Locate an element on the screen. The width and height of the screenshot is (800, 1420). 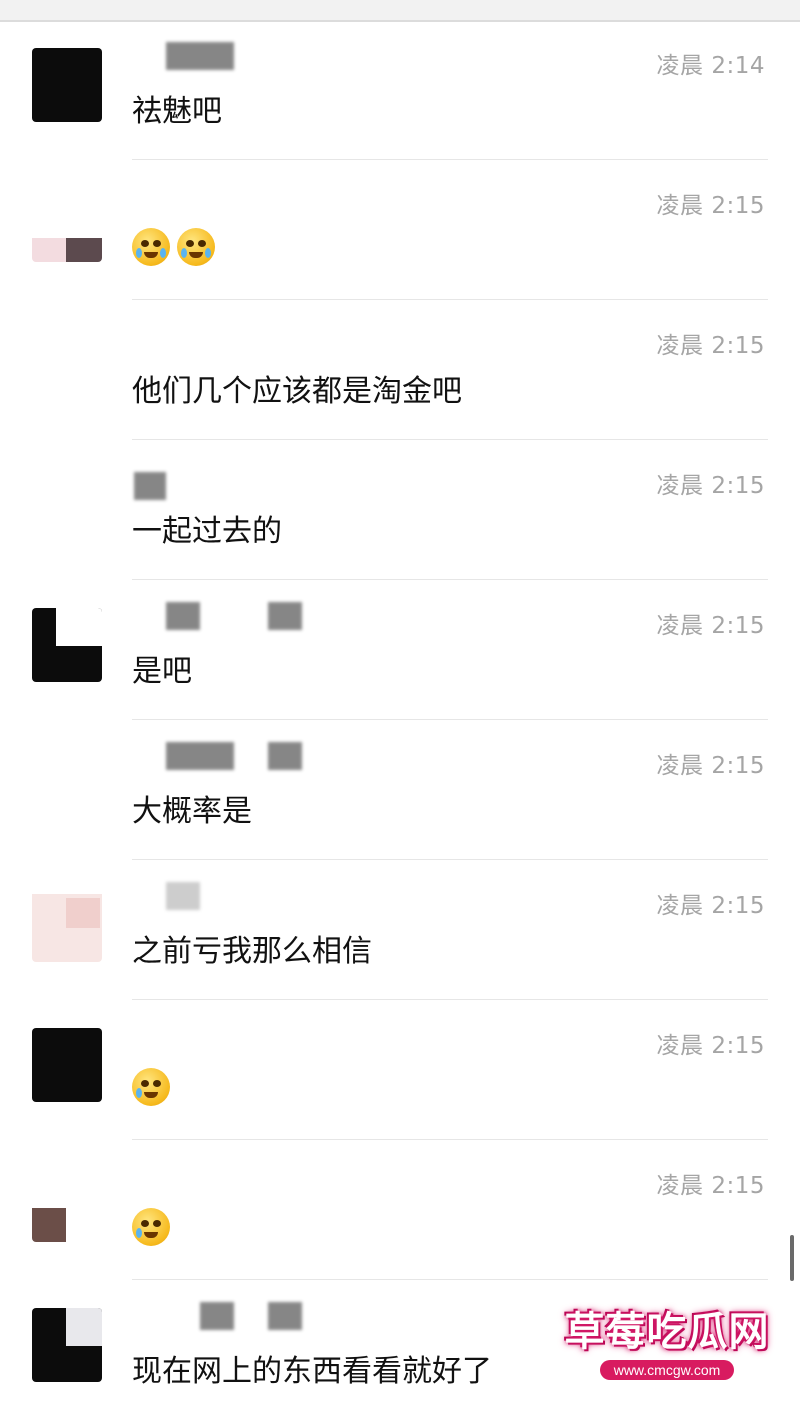
message-time: 凌晨 2:14 is located at coordinates (710, 66).